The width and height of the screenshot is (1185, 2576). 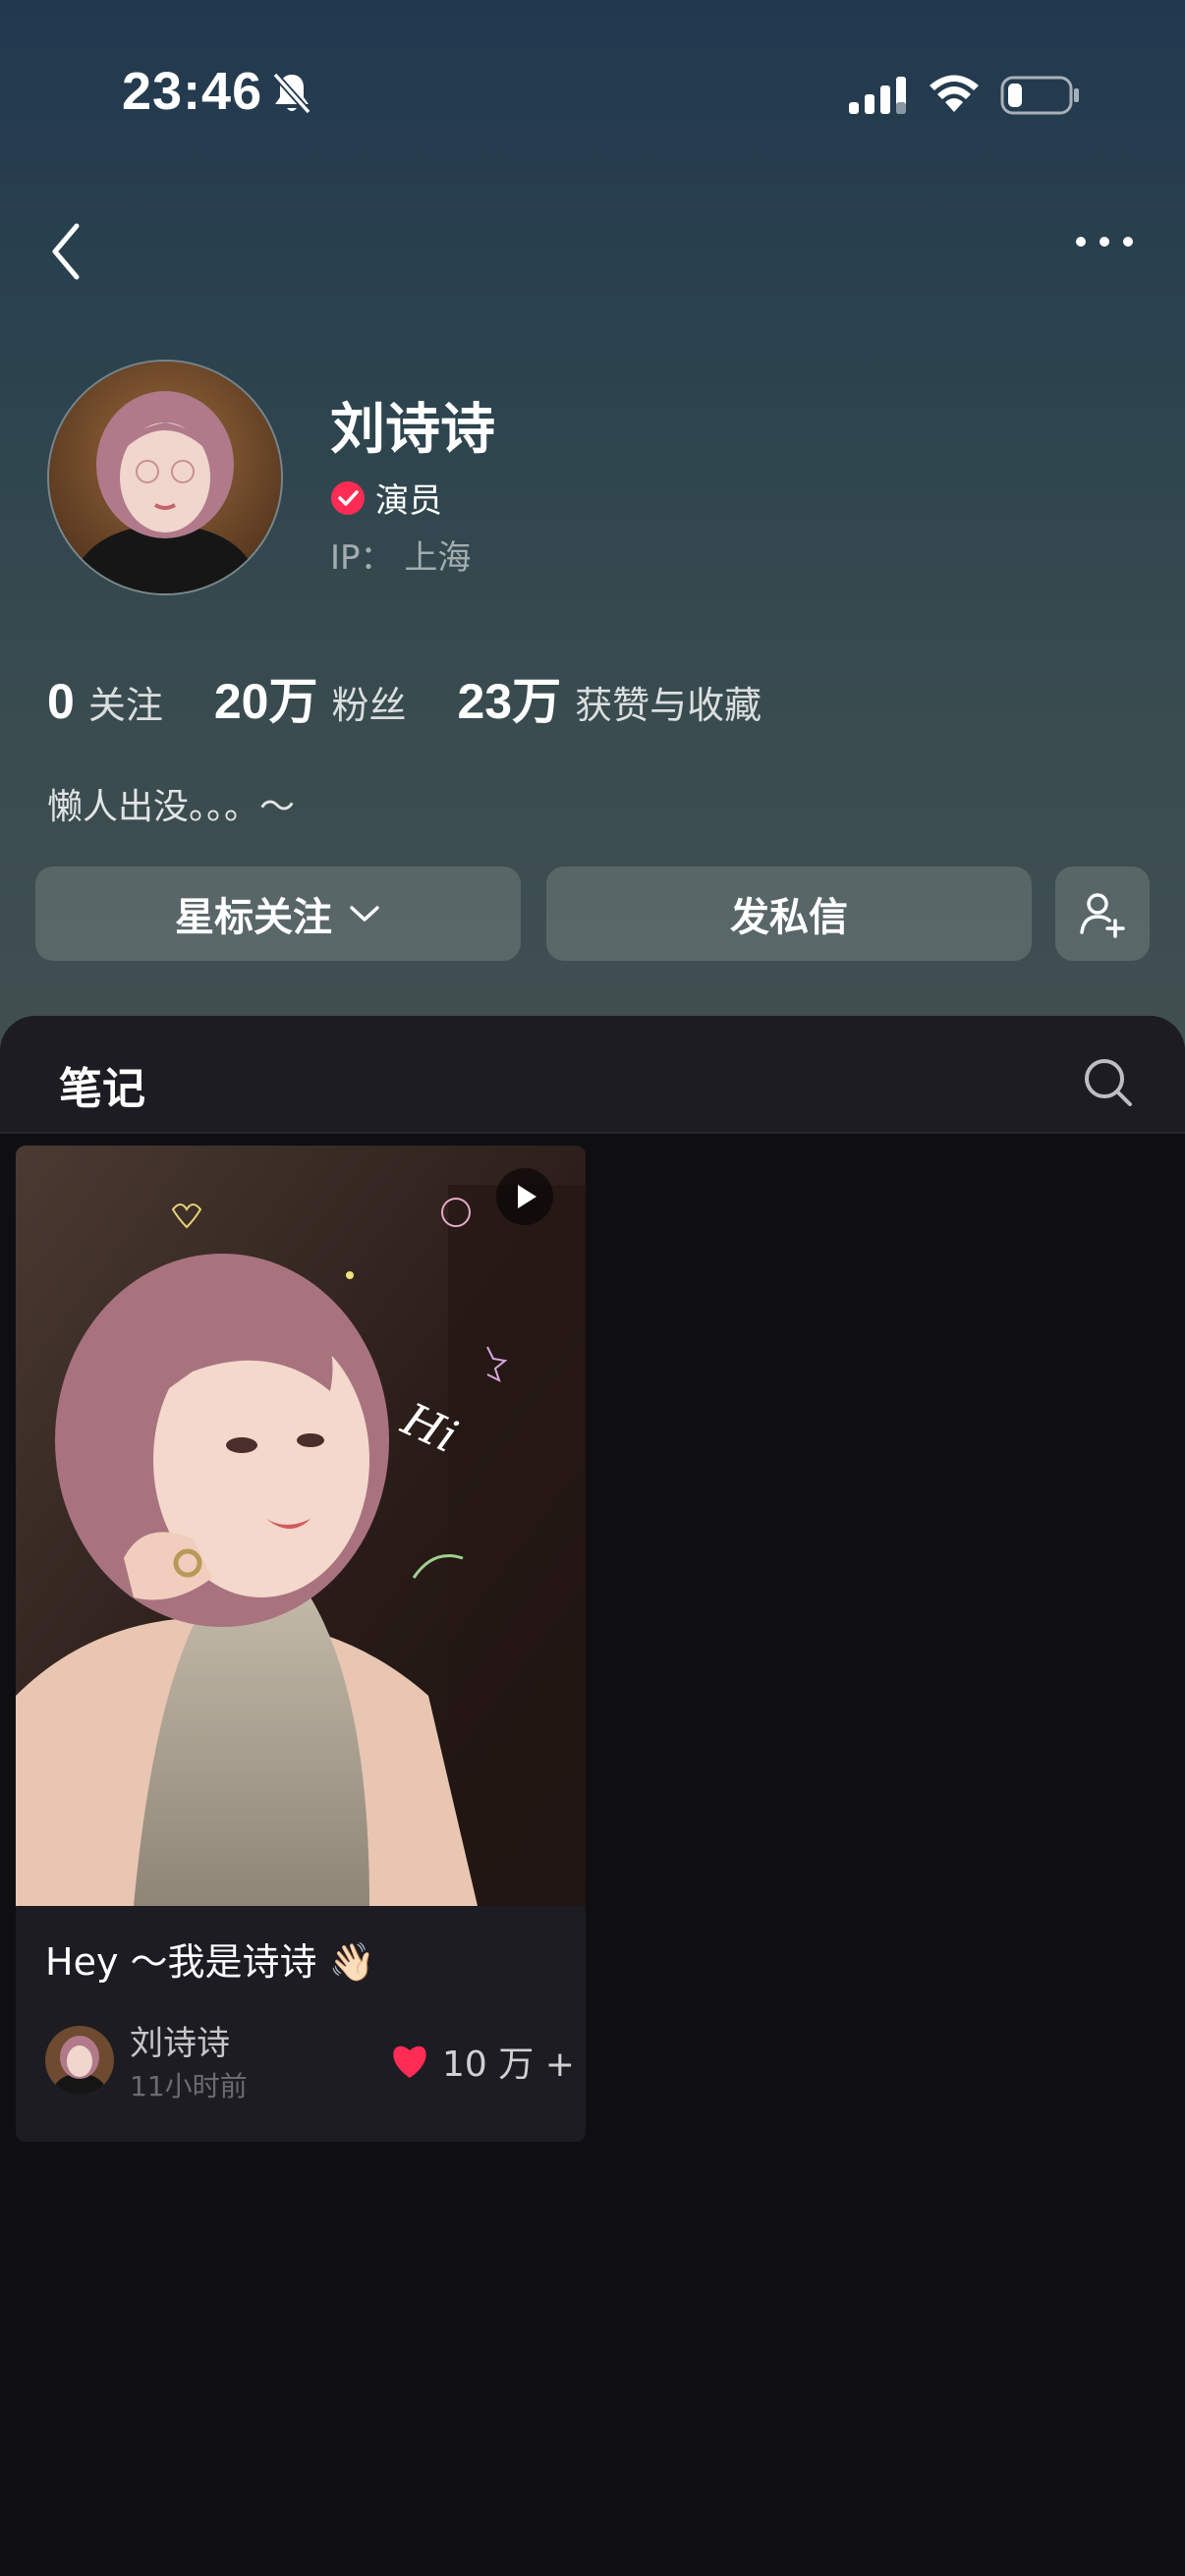 I want to click on tab-bar: 笔记, so click(x=592, y=1075).